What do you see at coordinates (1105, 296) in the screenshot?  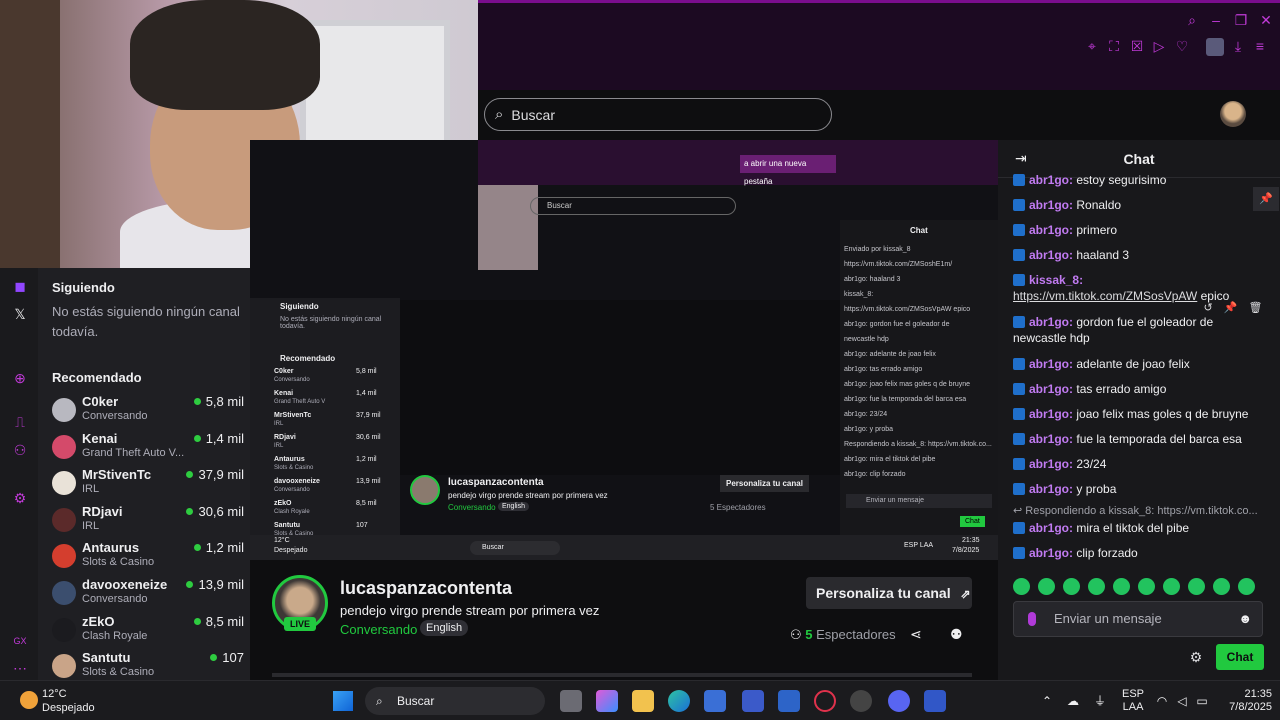 I see `chat-link: https://vm.tiktok.com/ZMSosVpAW` at bounding box center [1105, 296].